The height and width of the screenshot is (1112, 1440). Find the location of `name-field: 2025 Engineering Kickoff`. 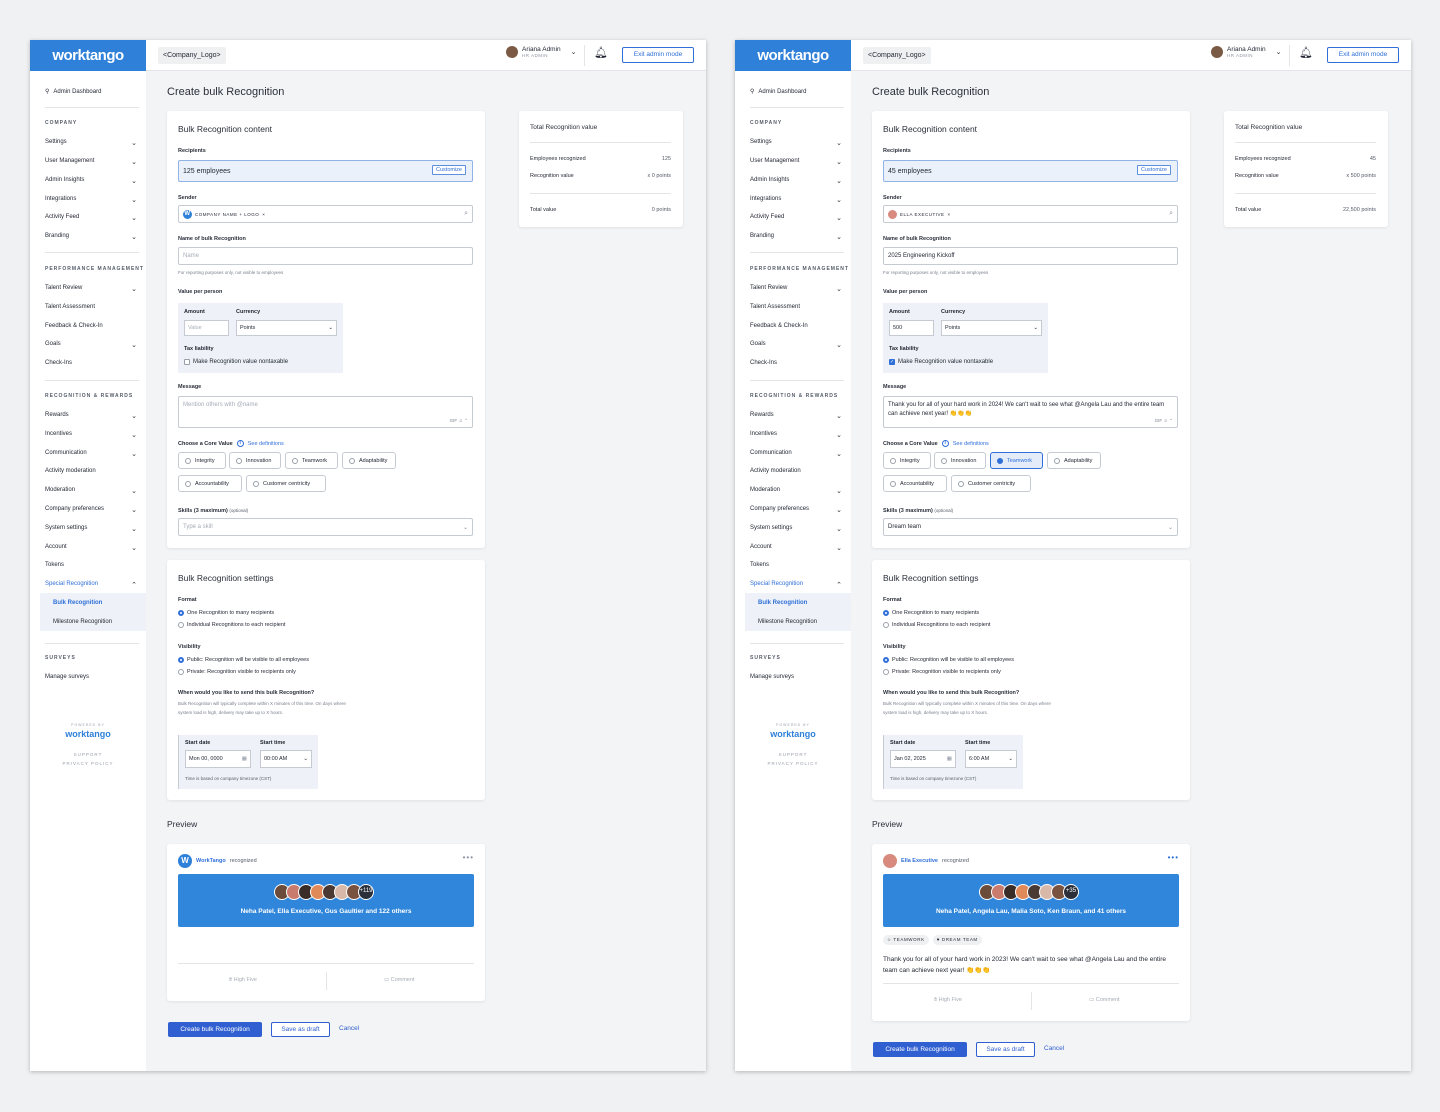

name-field: 2025 Engineering Kickoff is located at coordinates (1030, 256).